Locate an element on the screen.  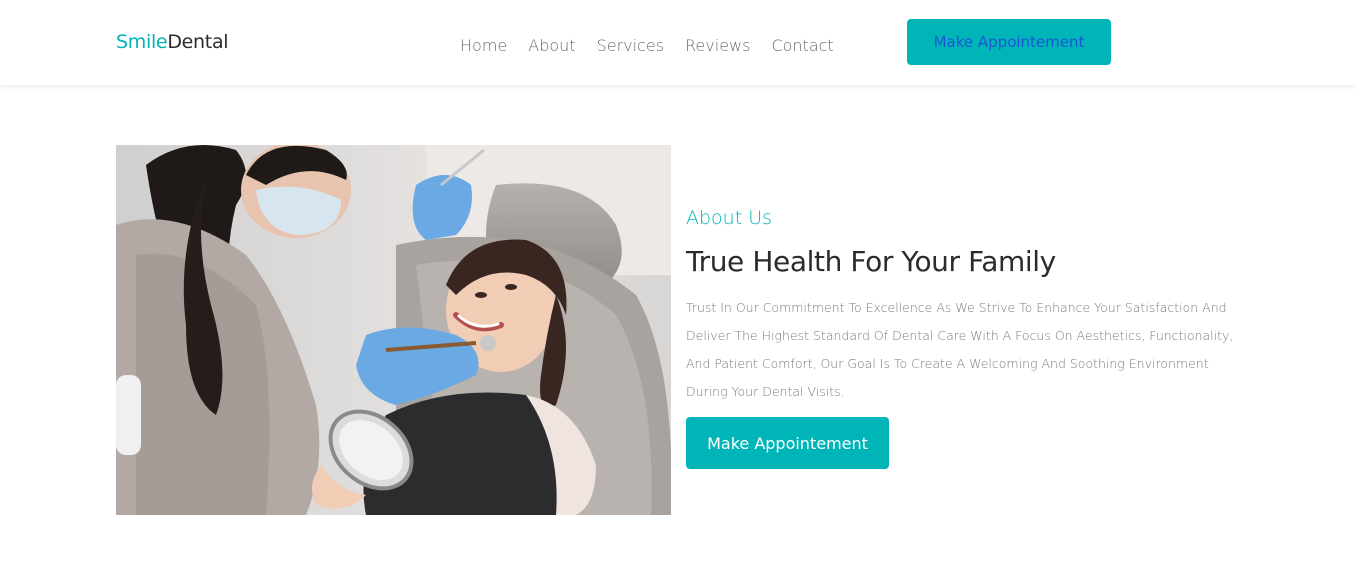
logo: SmileDental is located at coordinates (172, 42).